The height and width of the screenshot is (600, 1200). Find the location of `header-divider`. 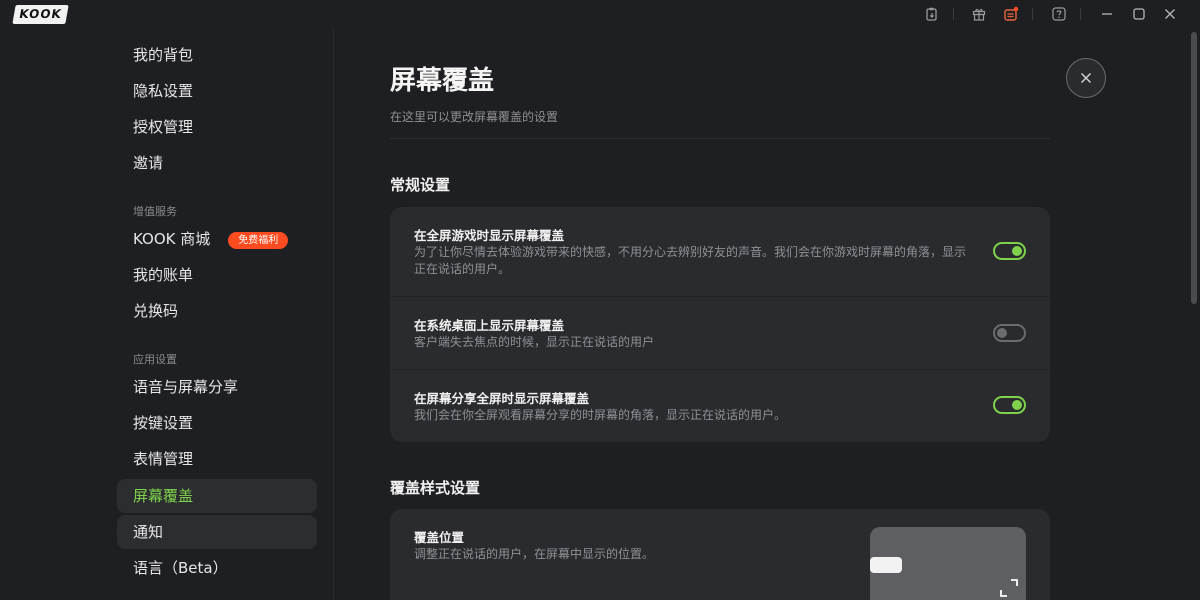

header-divider is located at coordinates (720, 138).